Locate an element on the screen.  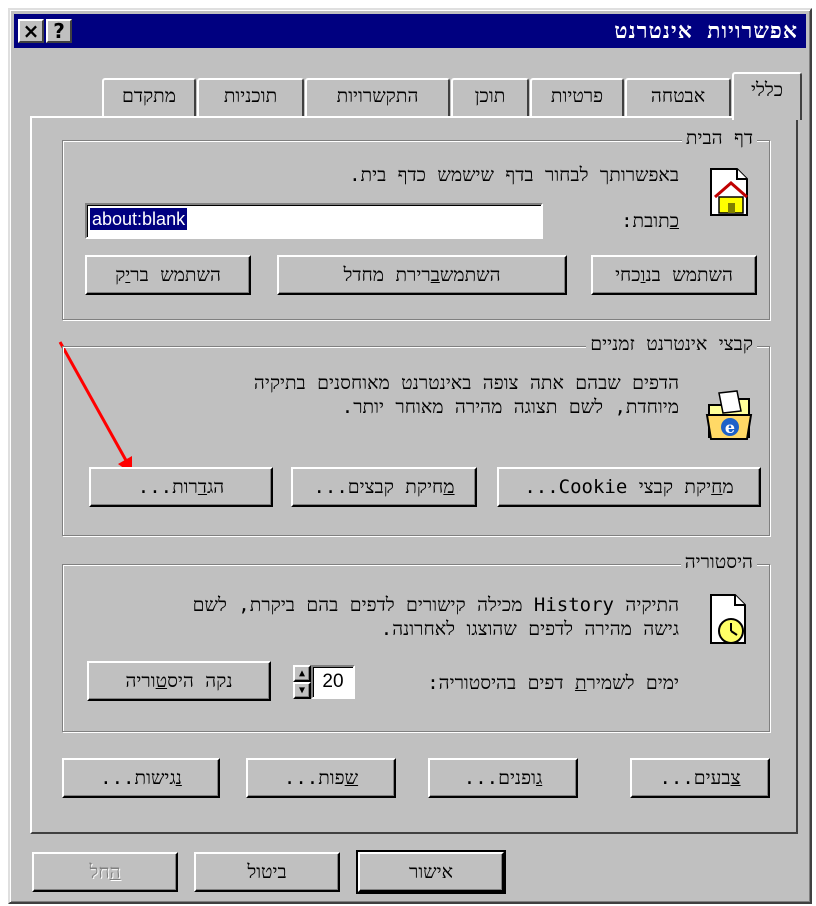
history-description-2: גישה מהירה לדפים שהוצגו לאחרונה. is located at coordinates (529, 629).